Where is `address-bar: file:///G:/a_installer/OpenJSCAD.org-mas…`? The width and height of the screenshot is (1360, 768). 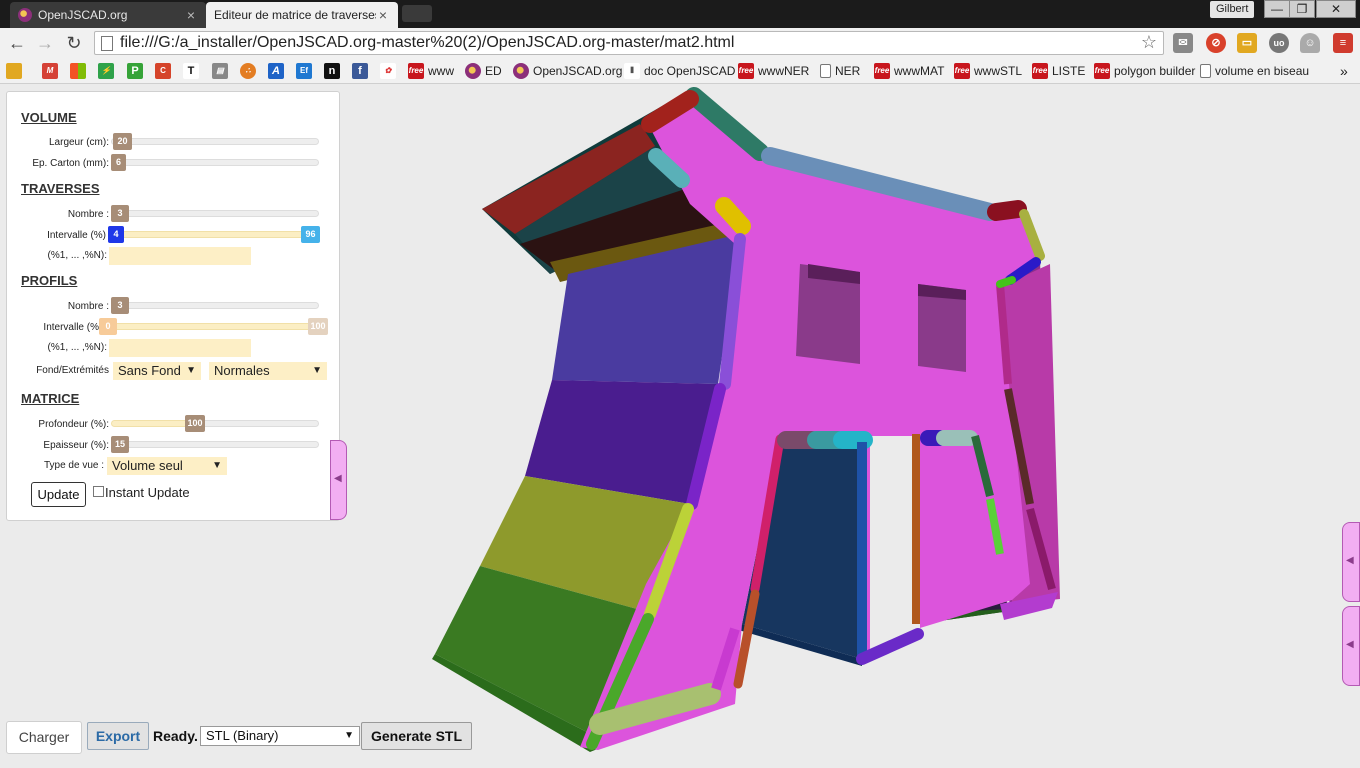
address-bar: file:///G:/a_installer/OpenJSCAD.org-mas… is located at coordinates (629, 43).